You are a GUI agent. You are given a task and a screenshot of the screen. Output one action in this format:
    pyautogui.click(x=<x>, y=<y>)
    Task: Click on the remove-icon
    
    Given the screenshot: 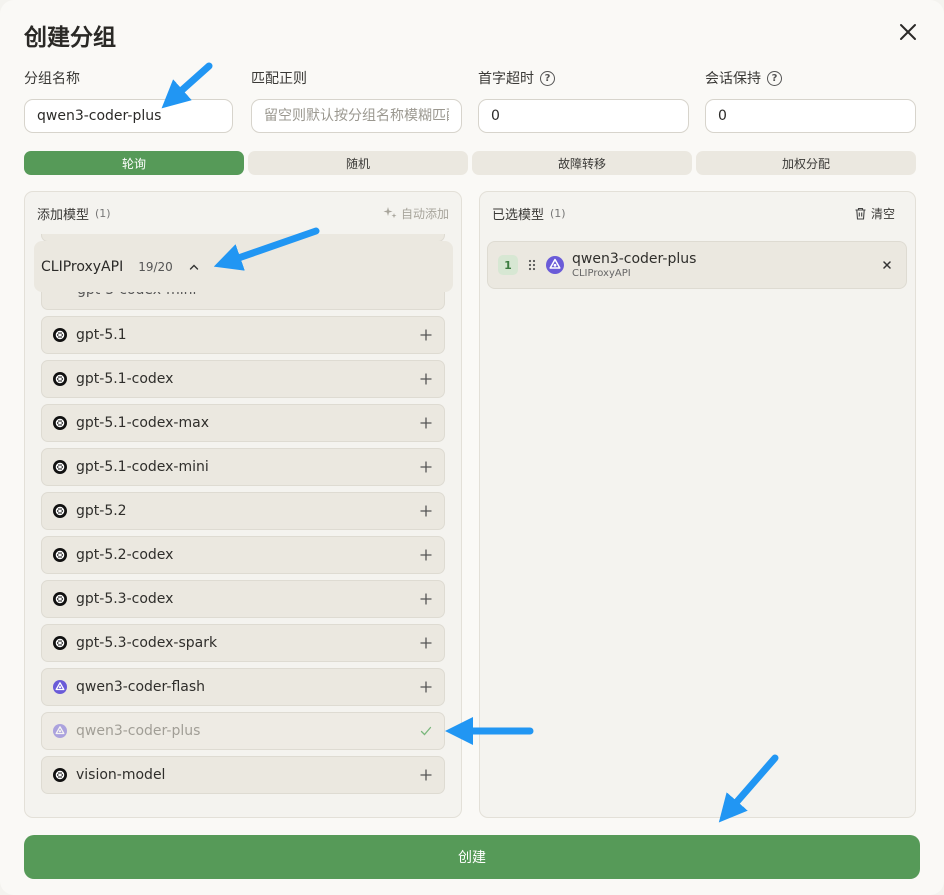 What is the action you would take?
    pyautogui.click(x=887, y=265)
    